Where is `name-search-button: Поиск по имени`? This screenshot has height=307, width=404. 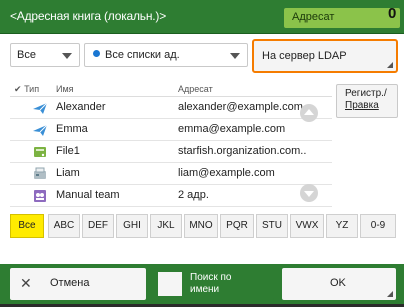 name-search-button: Поиск по имени is located at coordinates (214, 284).